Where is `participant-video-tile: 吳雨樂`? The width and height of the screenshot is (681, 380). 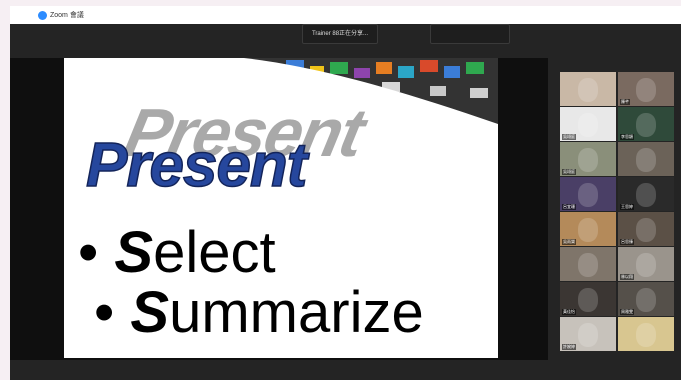
participant-video-tile: 吳雨樂 is located at coordinates (588, 229).